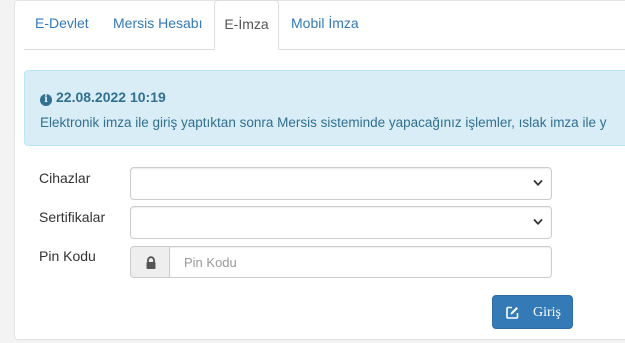 Image resolution: width=625 pixels, height=343 pixels. Describe the element at coordinates (360, 262) in the screenshot. I see `pin-input` at that location.